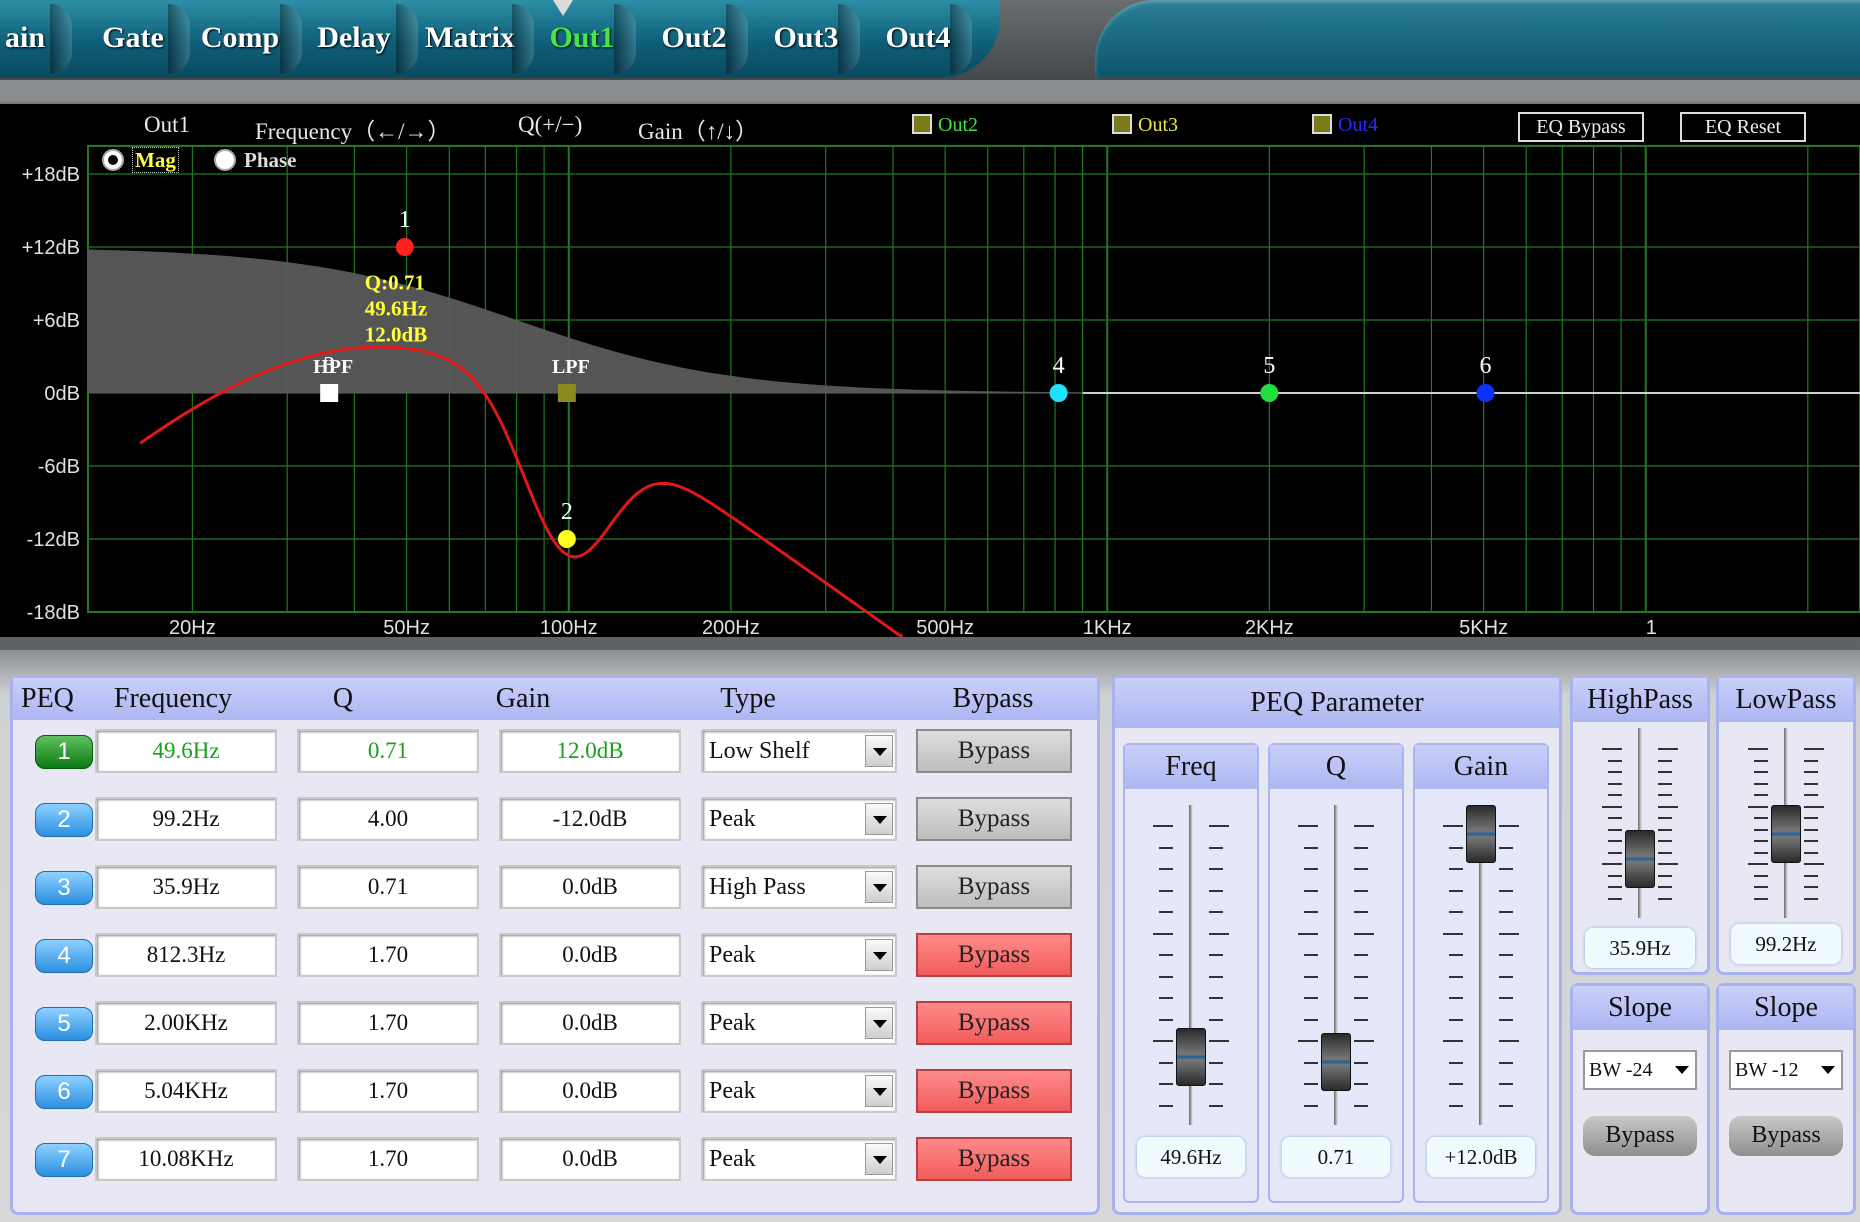  What do you see at coordinates (1743, 127) in the screenshot?
I see `eq-reset-button: EQ Reset` at bounding box center [1743, 127].